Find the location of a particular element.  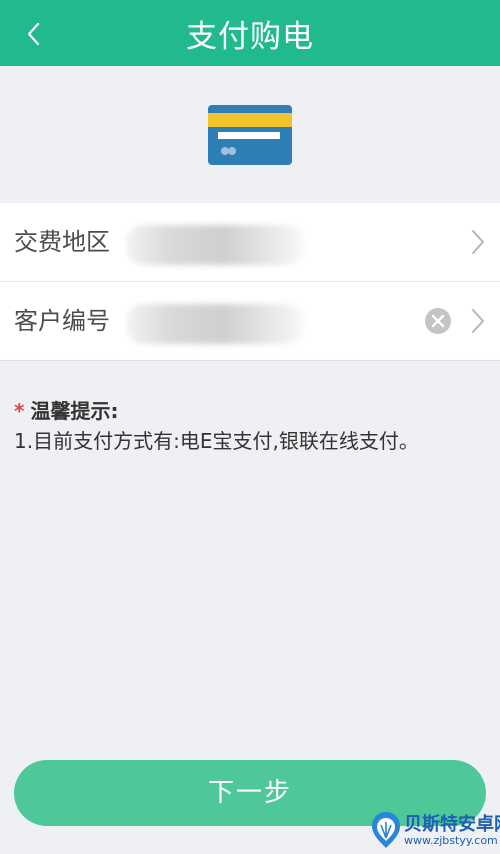

tips-title-text: 温馨提示: is located at coordinates (74, 411).